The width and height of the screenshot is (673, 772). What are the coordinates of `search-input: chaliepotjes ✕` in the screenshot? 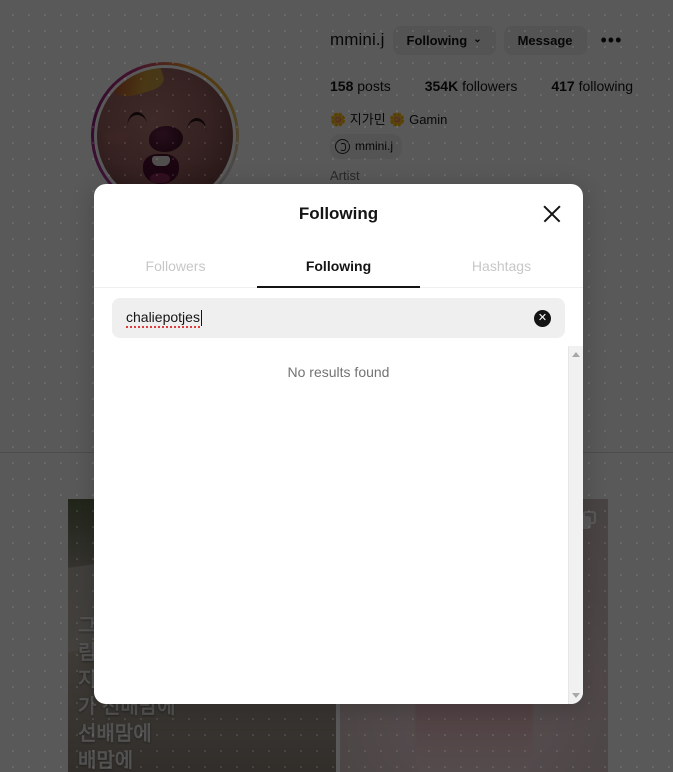 It's located at (338, 318).